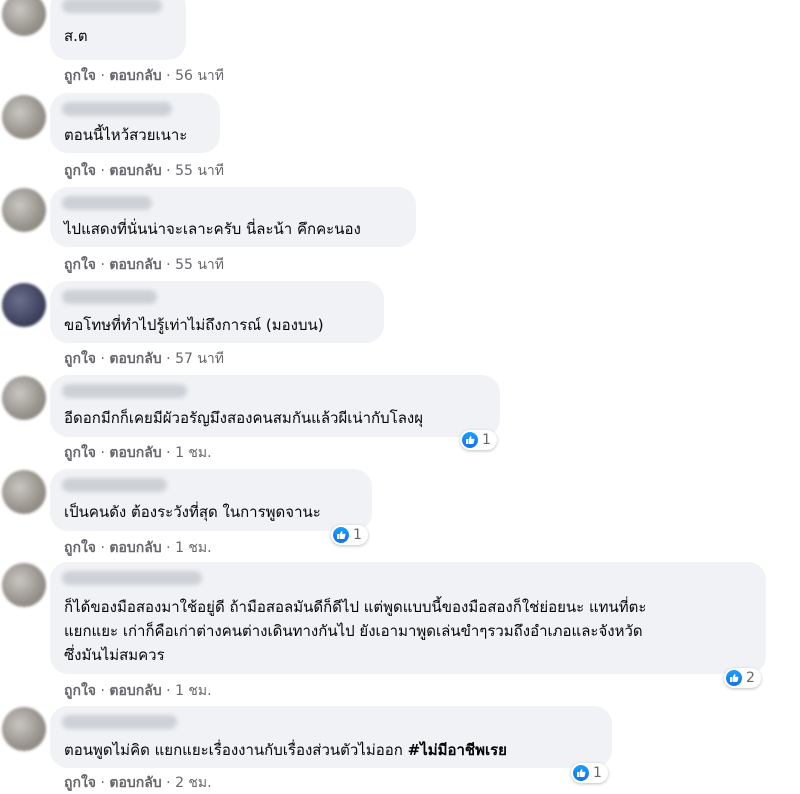  Describe the element at coordinates (750, 678) in the screenshot. I see `reaction-number: 2` at that location.